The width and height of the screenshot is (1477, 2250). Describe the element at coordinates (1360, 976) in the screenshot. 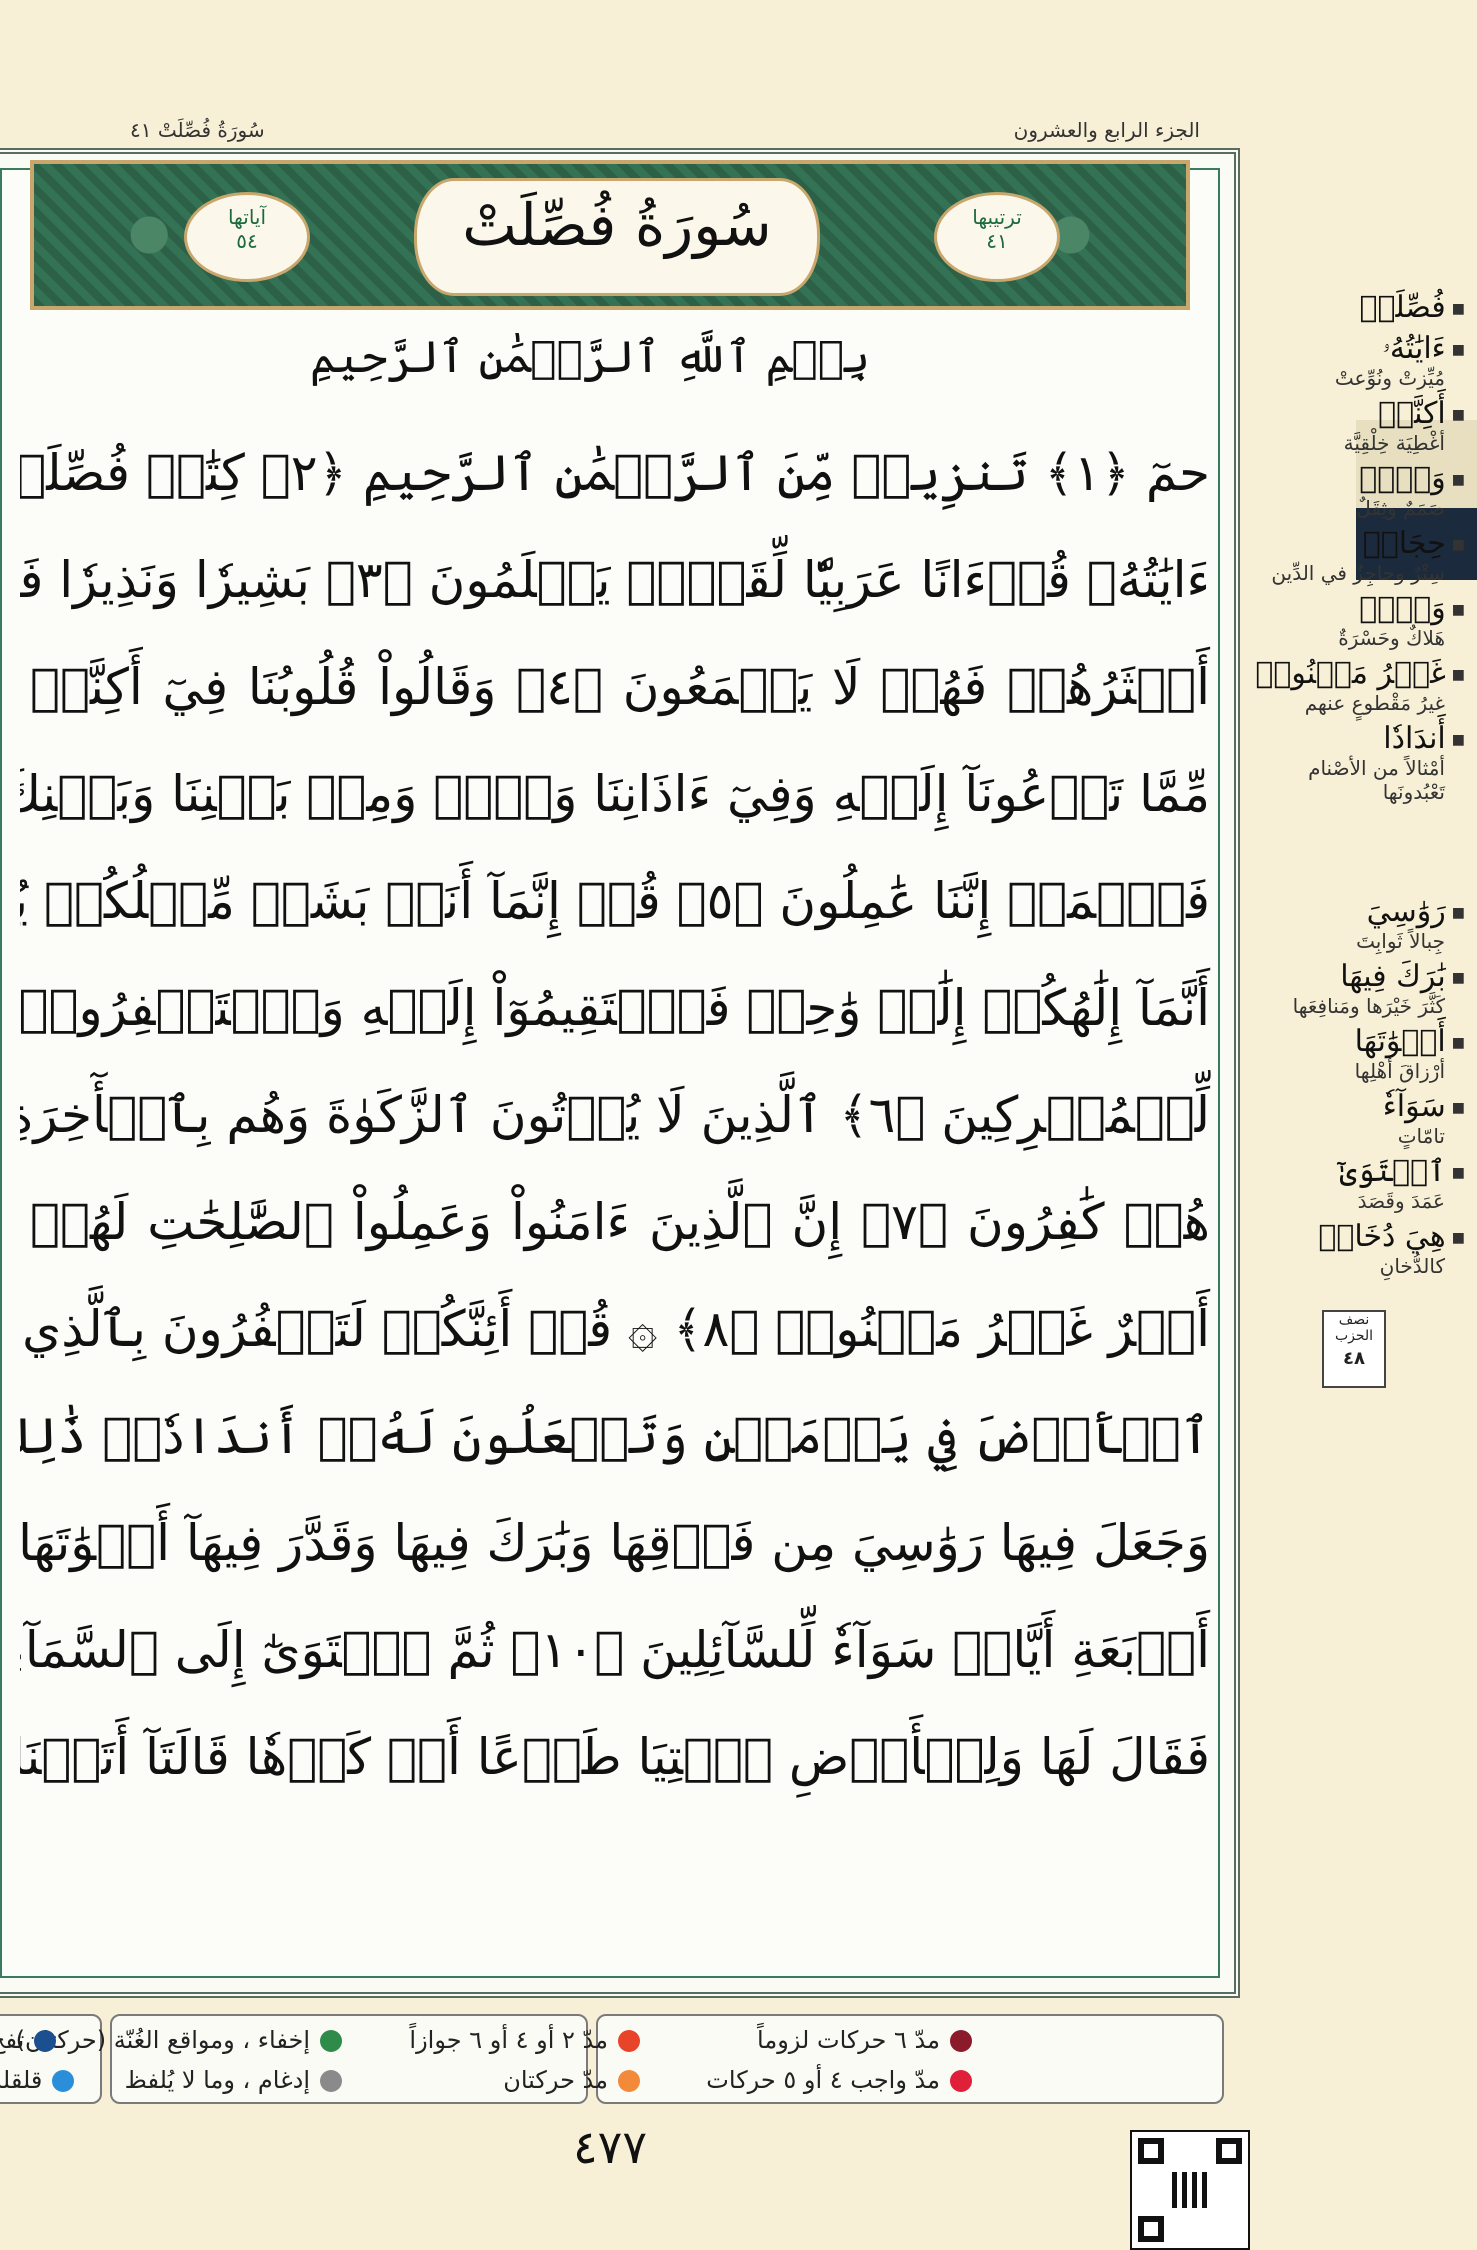

I see `vocab-term: بَٰرَكَ فِيهَا` at that location.